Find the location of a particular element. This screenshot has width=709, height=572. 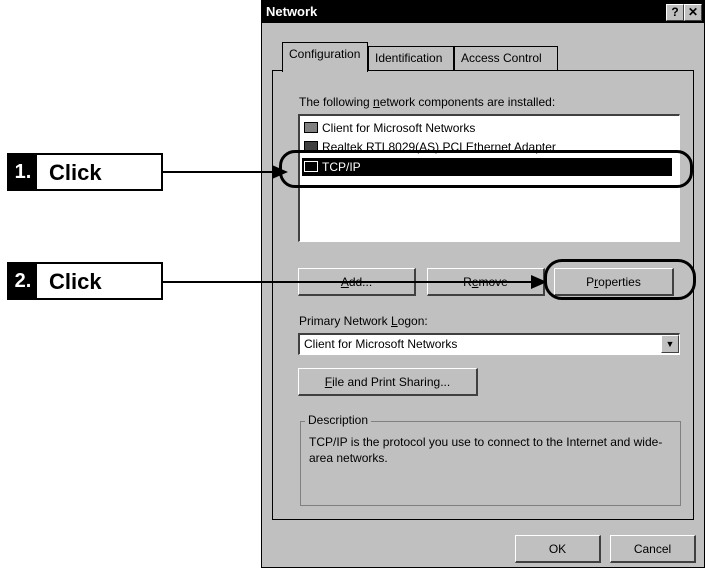

callout-2-line is located at coordinates (350, 282).